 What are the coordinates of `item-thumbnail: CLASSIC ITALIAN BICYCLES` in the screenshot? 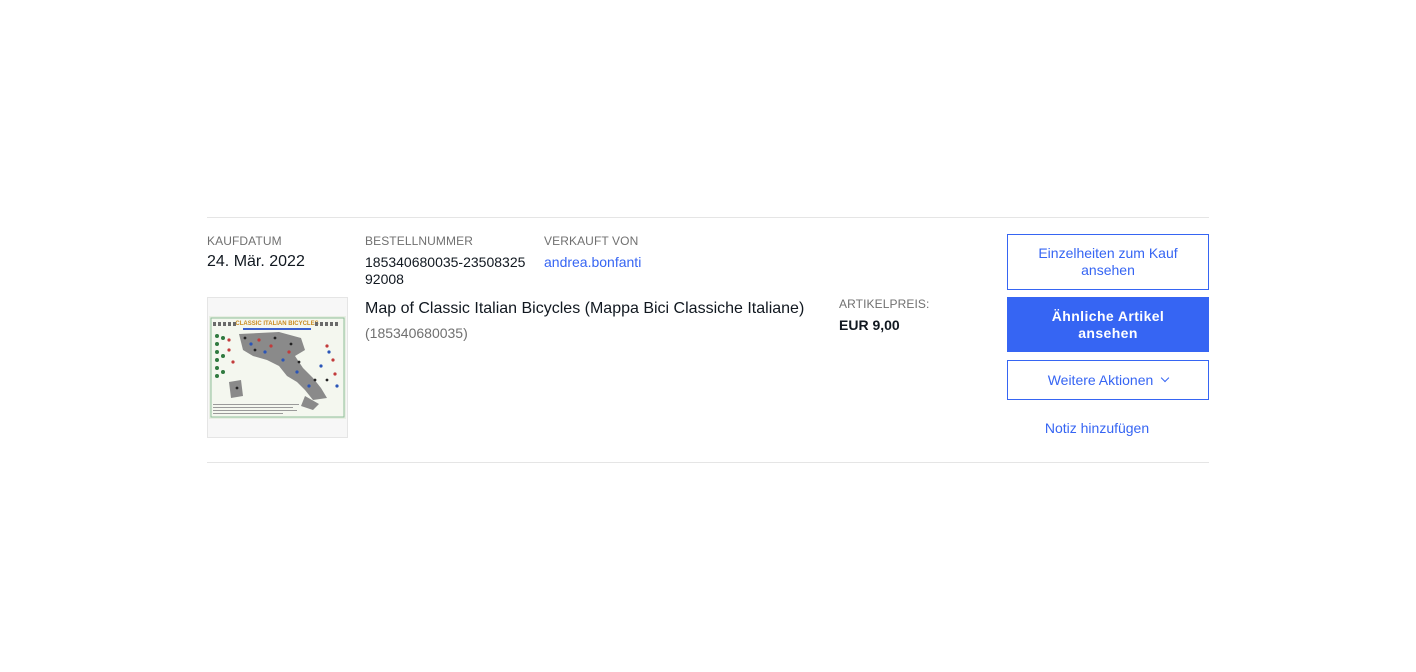 It's located at (277, 367).